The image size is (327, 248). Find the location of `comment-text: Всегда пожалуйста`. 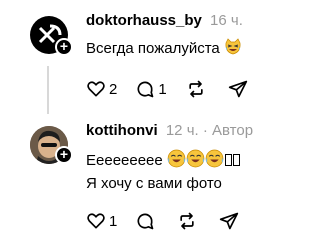

comment-text: Всегда пожалуйста is located at coordinates (164, 47).